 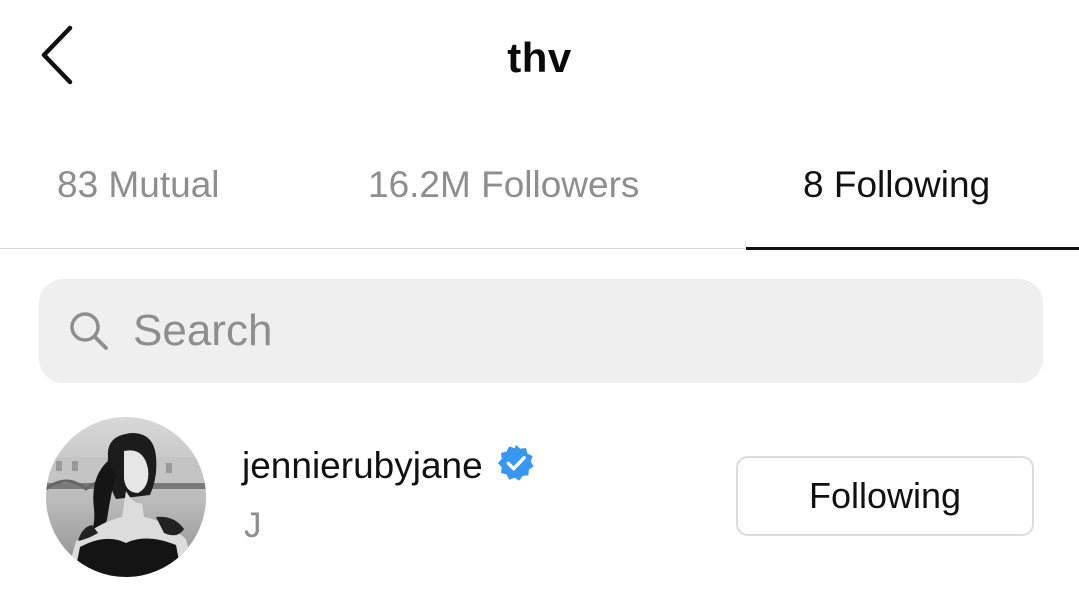 What do you see at coordinates (885, 496) in the screenshot?
I see `following-button: Following` at bounding box center [885, 496].